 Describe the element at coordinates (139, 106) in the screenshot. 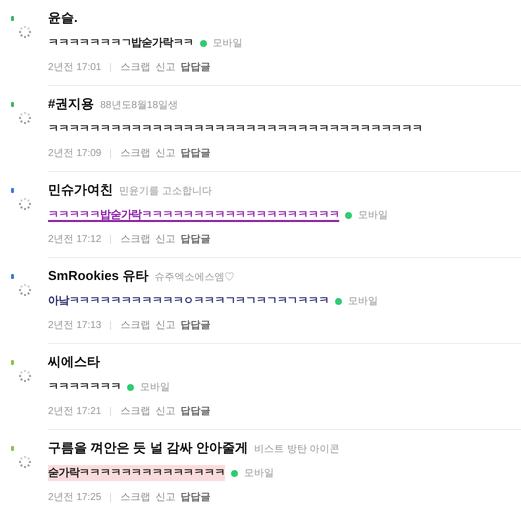

I see `author-subtitle: 88년도8월18일생` at that location.